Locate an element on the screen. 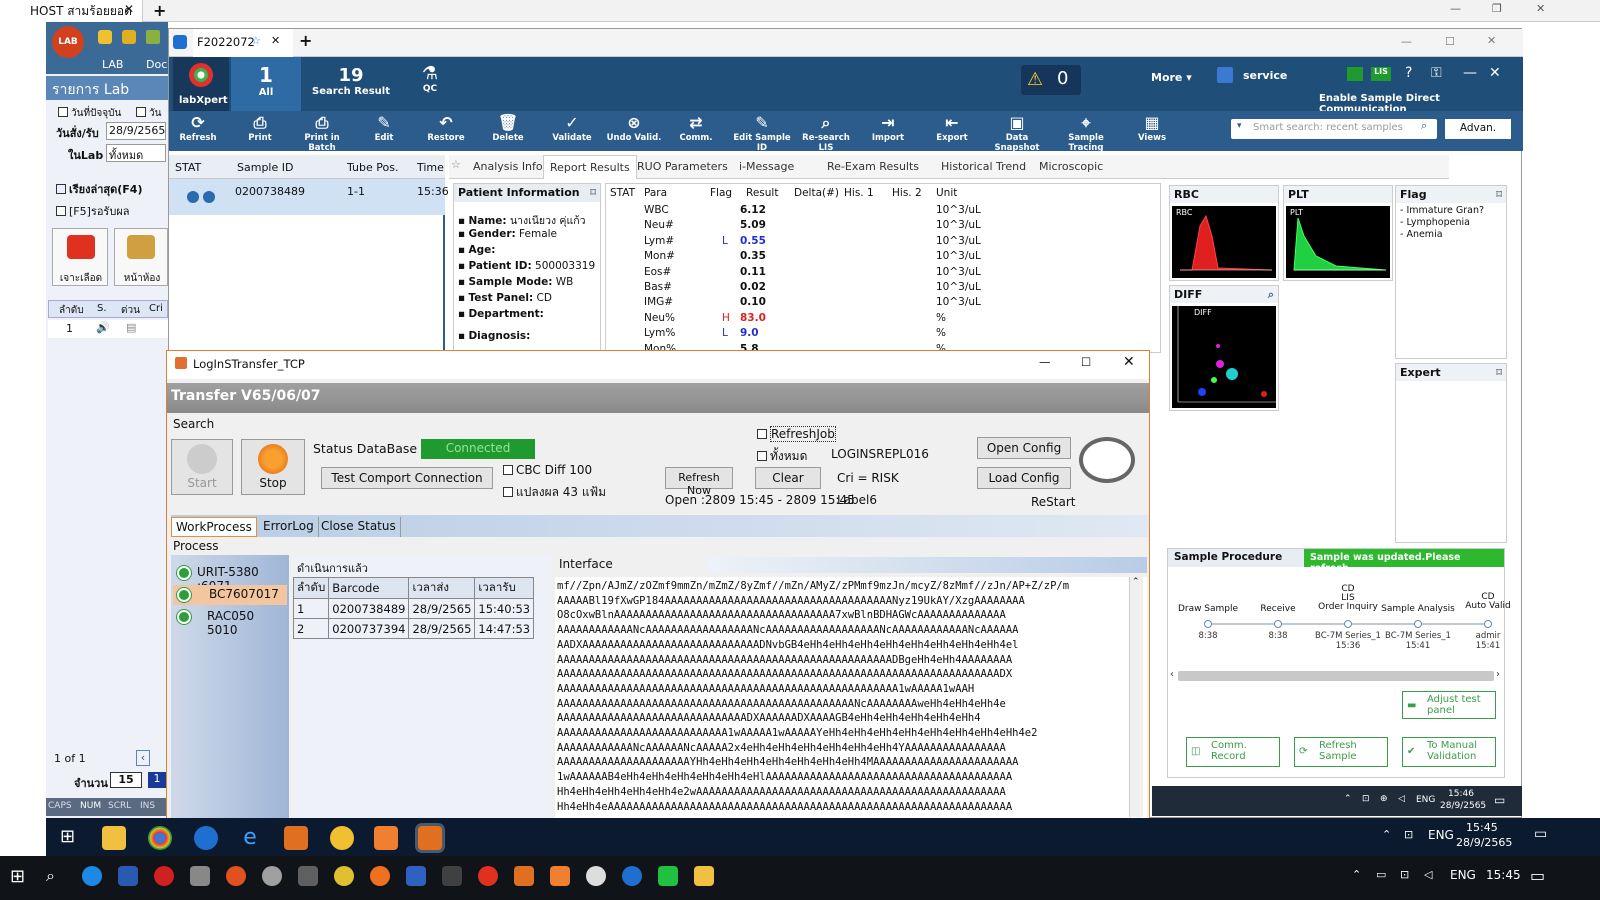 The height and width of the screenshot is (900, 1600). procedure-scrollbar is located at coordinates (1336, 676).